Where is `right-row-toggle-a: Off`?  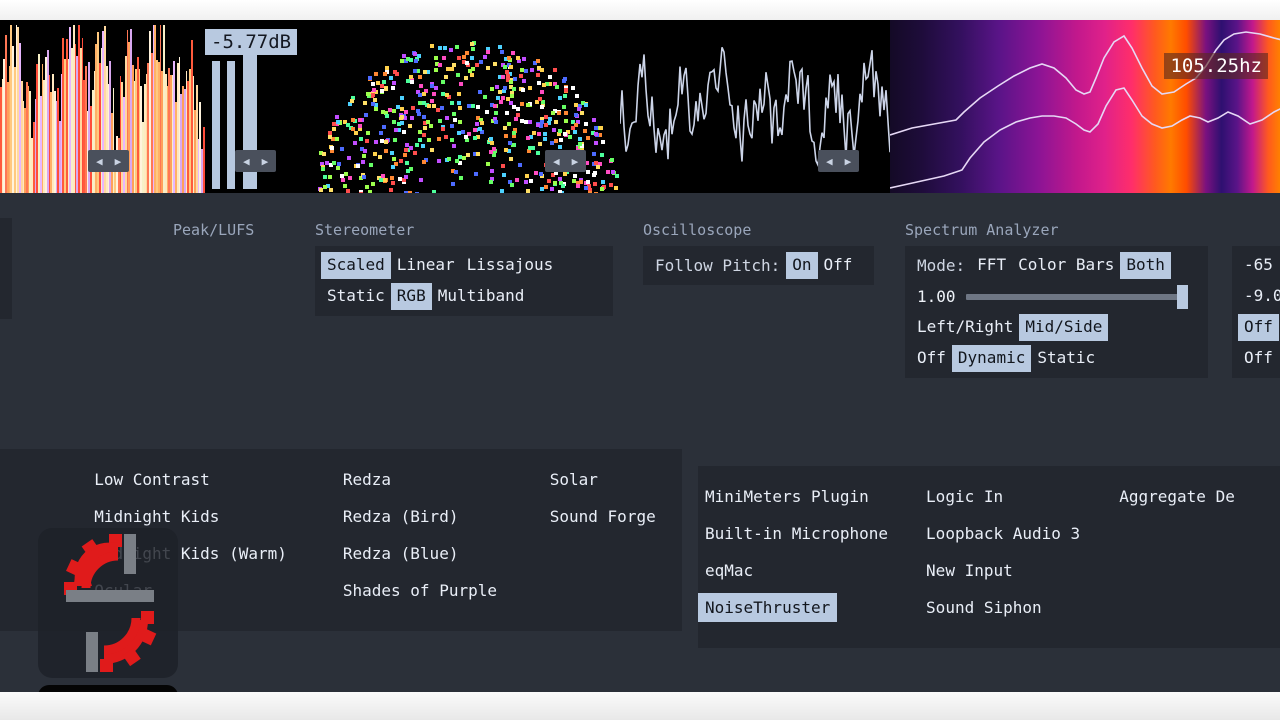 right-row-toggle-a: Off is located at coordinates (1259, 327).